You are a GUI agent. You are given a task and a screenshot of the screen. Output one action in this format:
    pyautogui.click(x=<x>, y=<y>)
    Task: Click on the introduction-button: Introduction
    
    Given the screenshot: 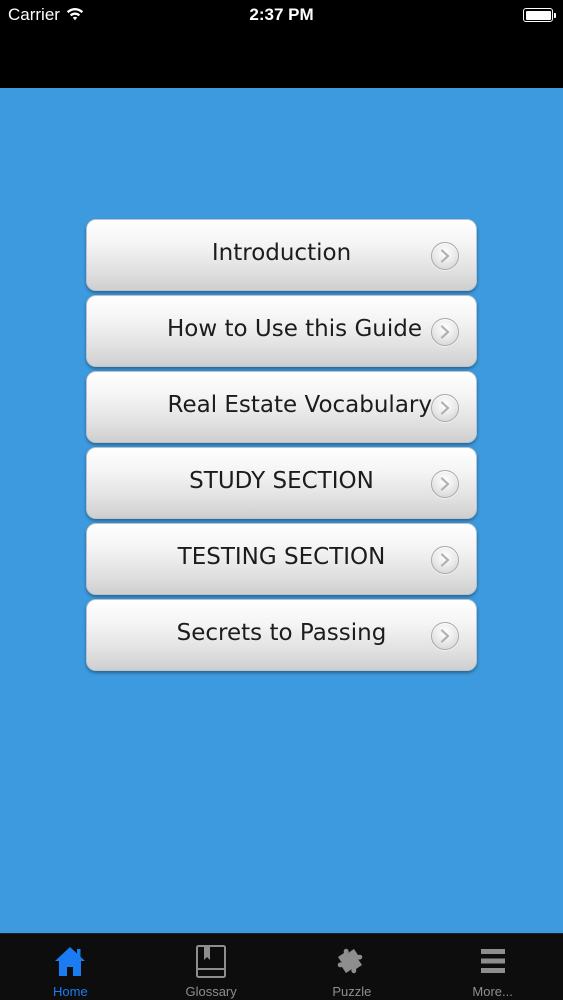 What is the action you would take?
    pyautogui.click(x=281, y=255)
    